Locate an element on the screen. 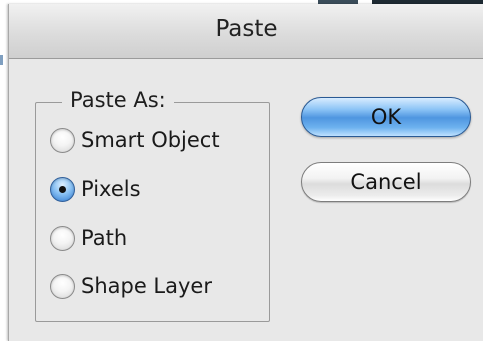  ok-button: OK is located at coordinates (386, 117).